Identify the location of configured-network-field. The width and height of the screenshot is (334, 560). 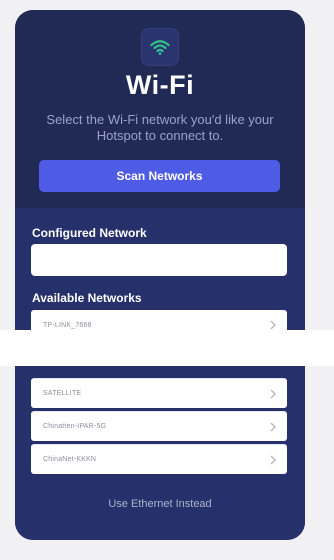
(159, 260).